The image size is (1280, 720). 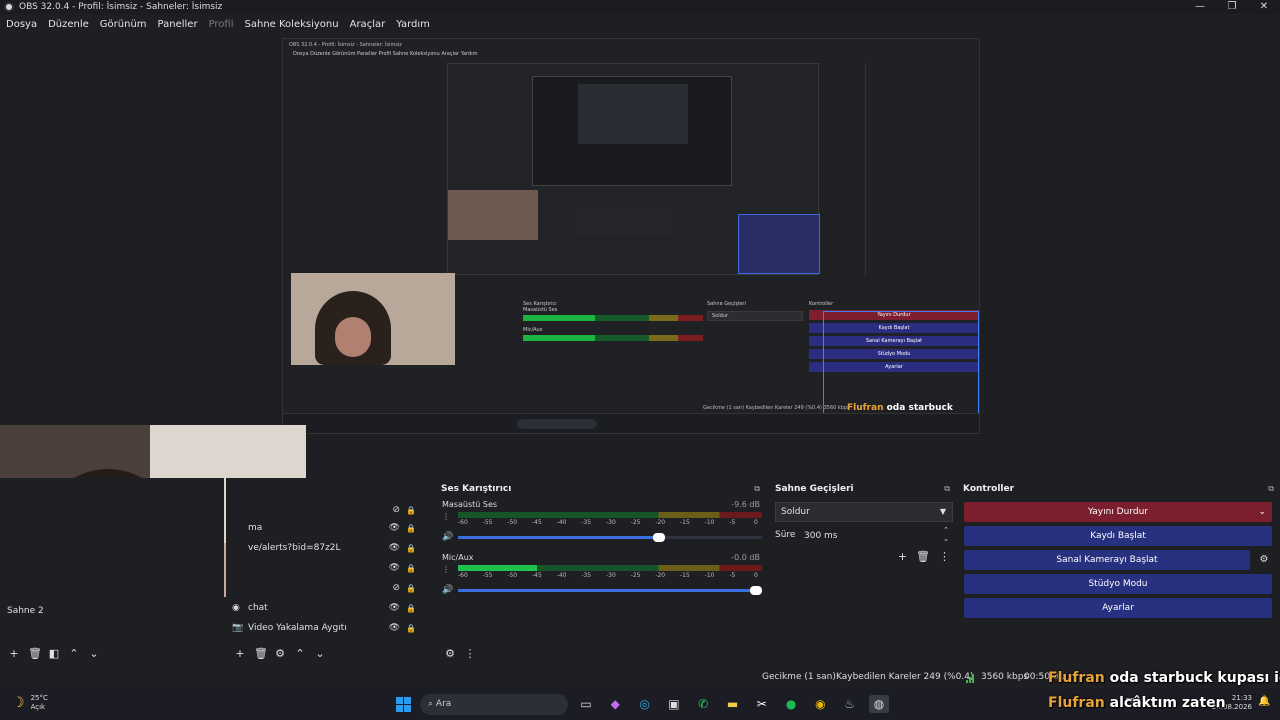 I want to click on weather-widget: ☽ 25°C Açık, so click(x=30, y=703).